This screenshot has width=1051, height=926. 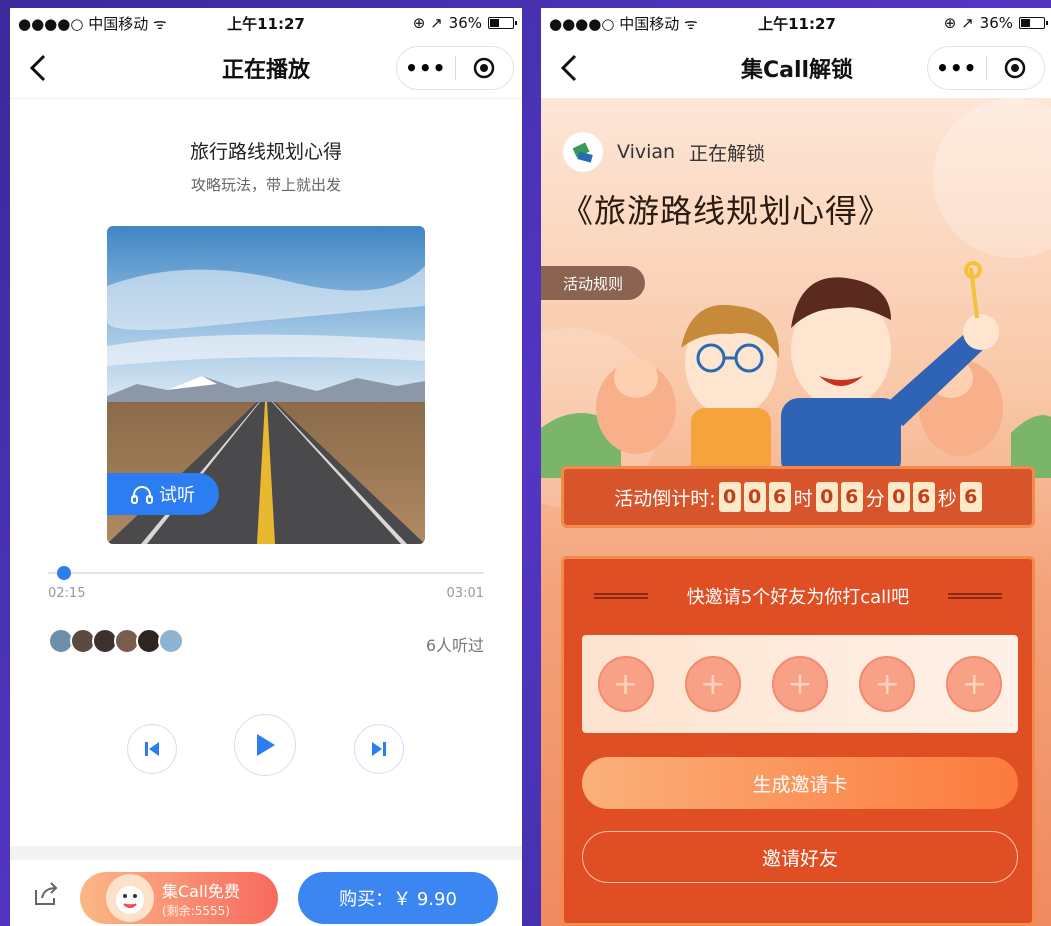 I want to click on friend-slots: + + + + +, so click(x=800, y=684).